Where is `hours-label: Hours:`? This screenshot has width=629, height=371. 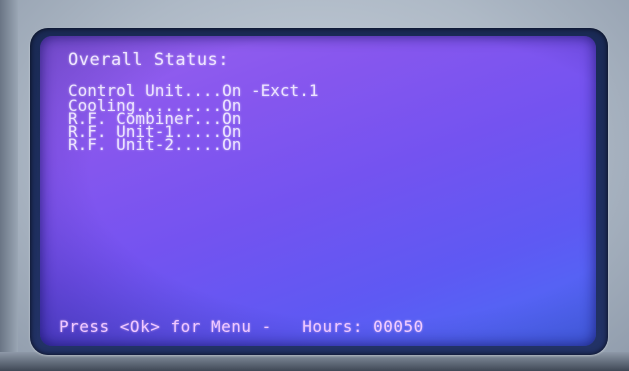 hours-label: Hours: is located at coordinates (332, 326).